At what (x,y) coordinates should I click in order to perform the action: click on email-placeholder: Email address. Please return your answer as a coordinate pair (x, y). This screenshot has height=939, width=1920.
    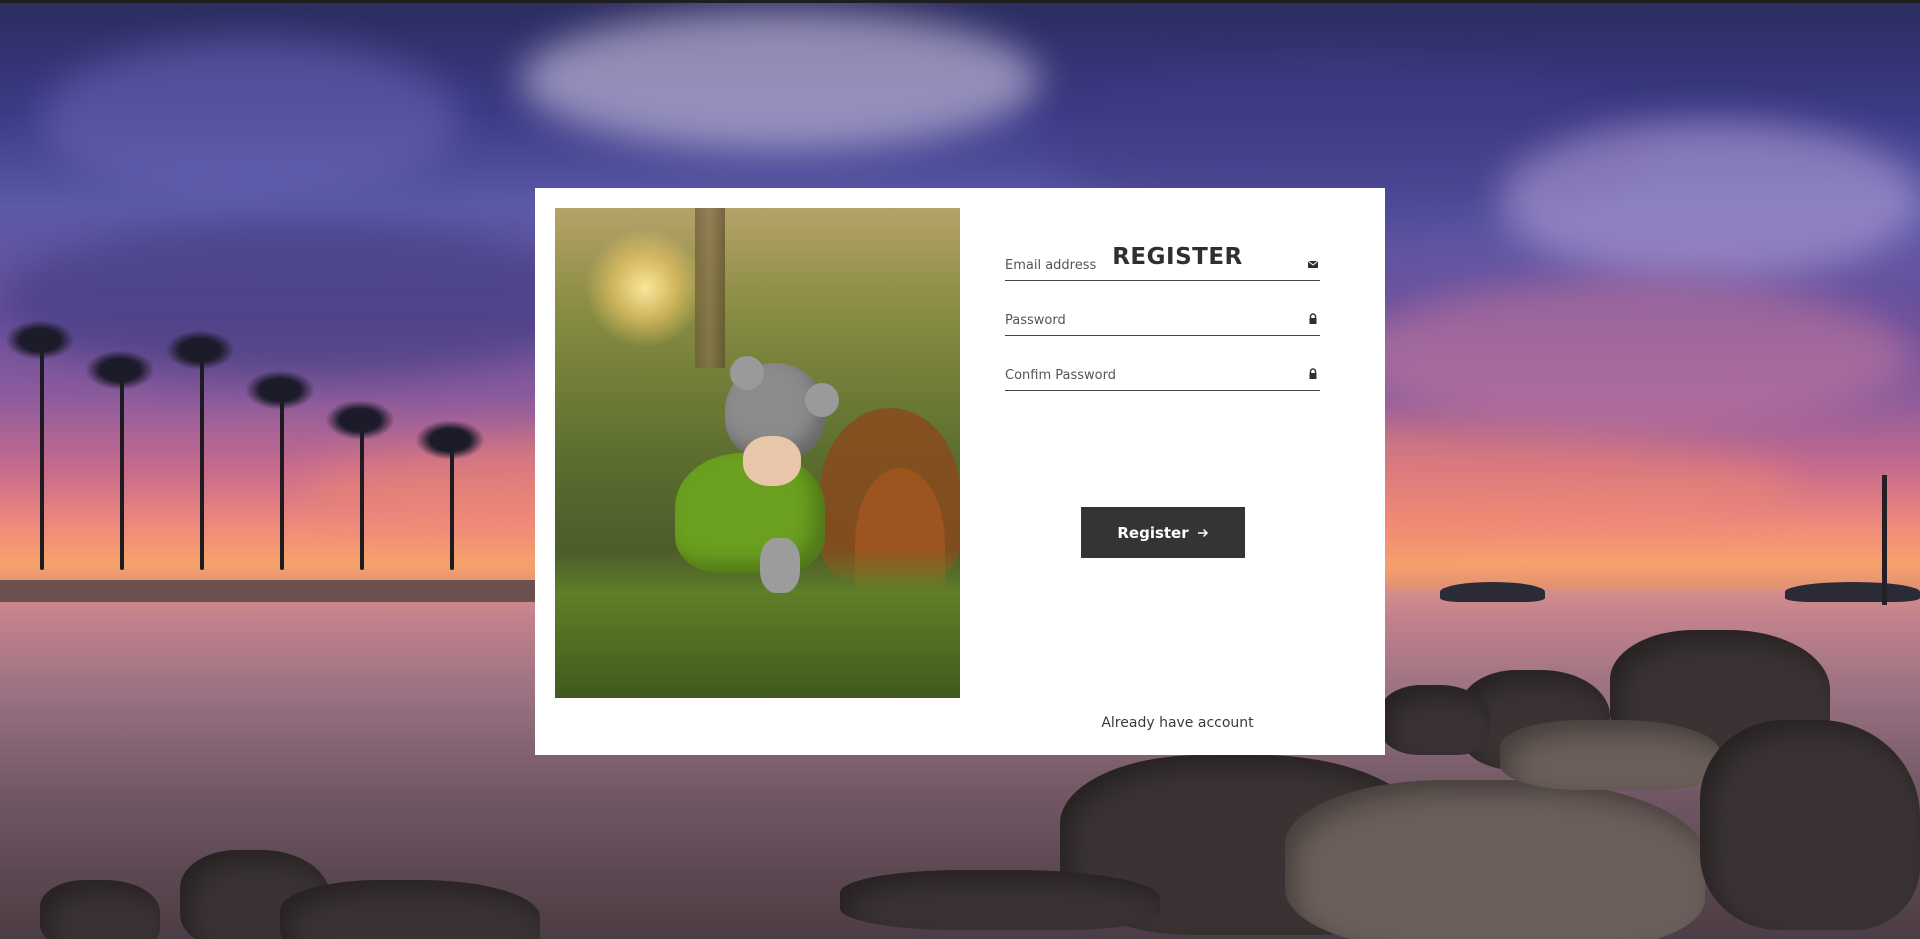
    Looking at the image, I should click on (1051, 265).